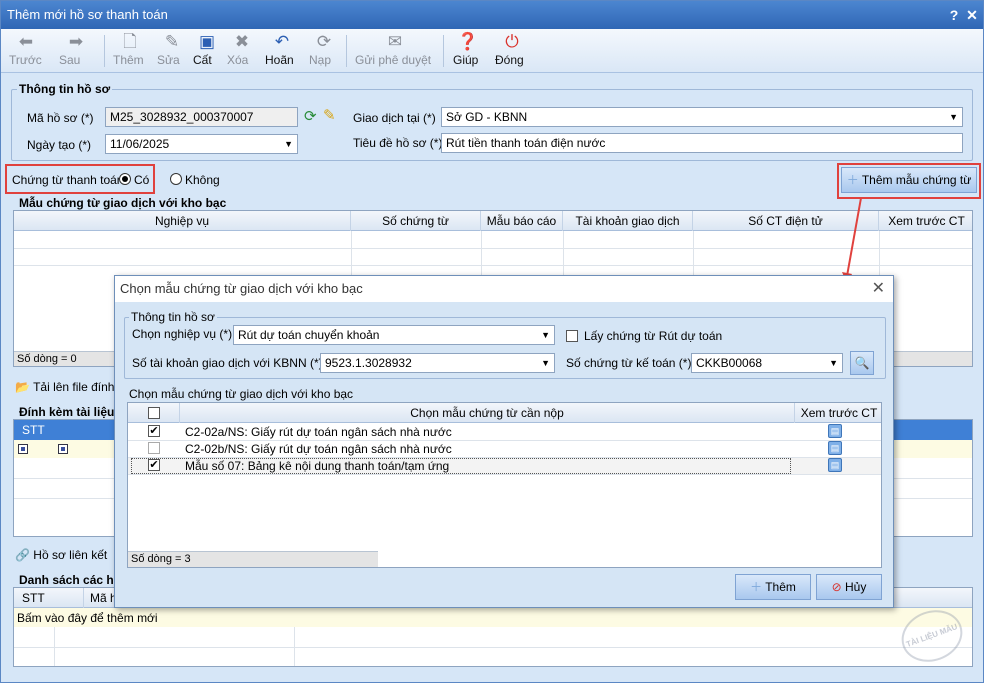 This screenshot has height=683, width=984. Describe the element at coordinates (123, 203) in the screenshot. I see `templates-group-title: Mẫu chứng từ giao dịch với kho bạc` at that location.